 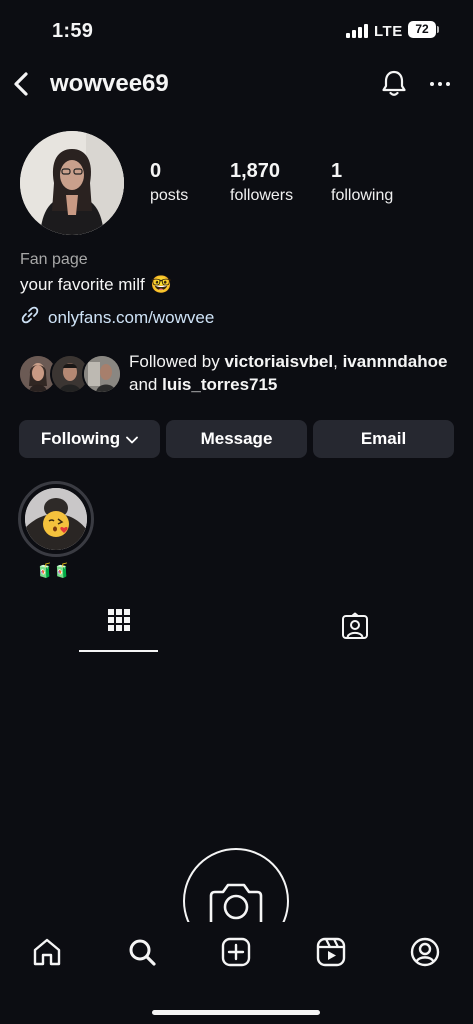 What do you see at coordinates (331, 952) in the screenshot?
I see `reels-icon` at bounding box center [331, 952].